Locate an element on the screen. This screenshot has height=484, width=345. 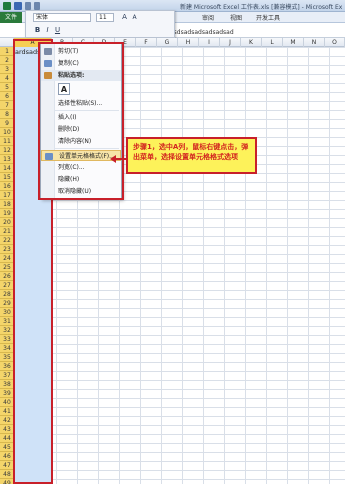
row-header: 5 is located at coordinates (7, 87).